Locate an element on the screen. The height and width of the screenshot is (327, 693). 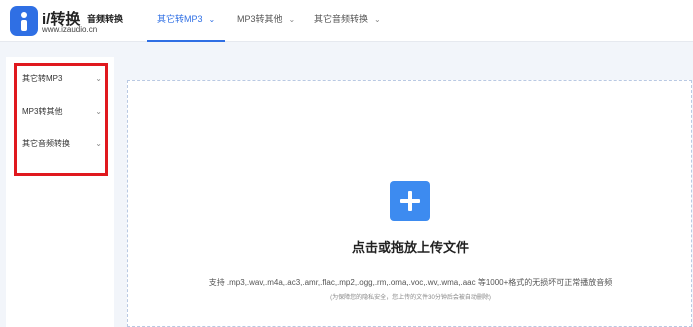
info-logo-icon is located at coordinates (24, 21).